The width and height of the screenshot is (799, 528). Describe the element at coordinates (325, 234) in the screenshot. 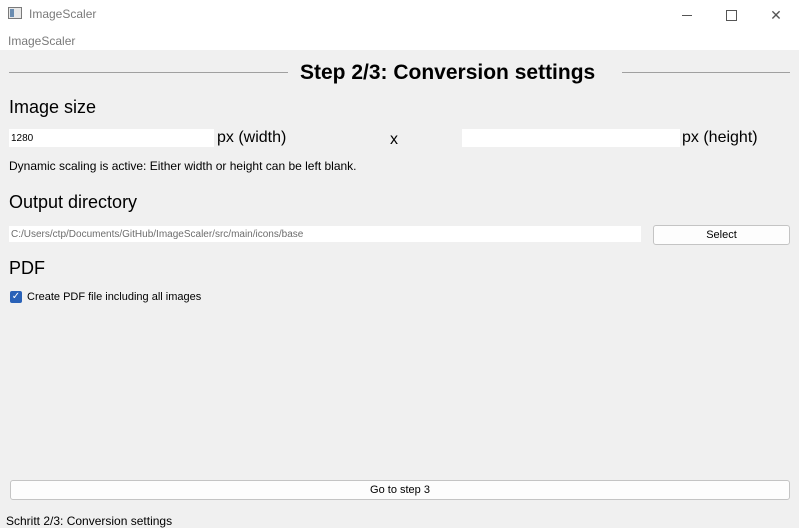

I see `output-directory-field` at that location.